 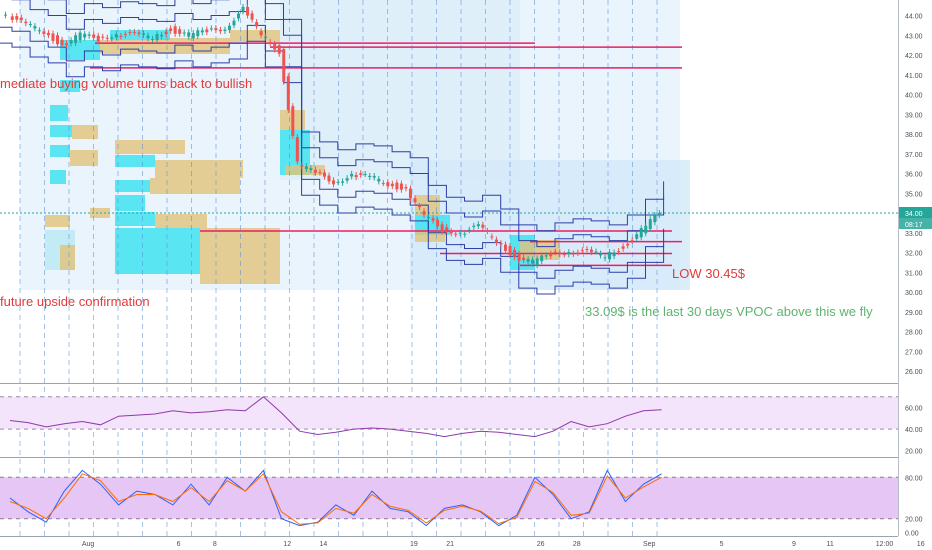 What do you see at coordinates (914, 293) in the screenshot?
I see `price-tick-label: 30.00` at bounding box center [914, 293].